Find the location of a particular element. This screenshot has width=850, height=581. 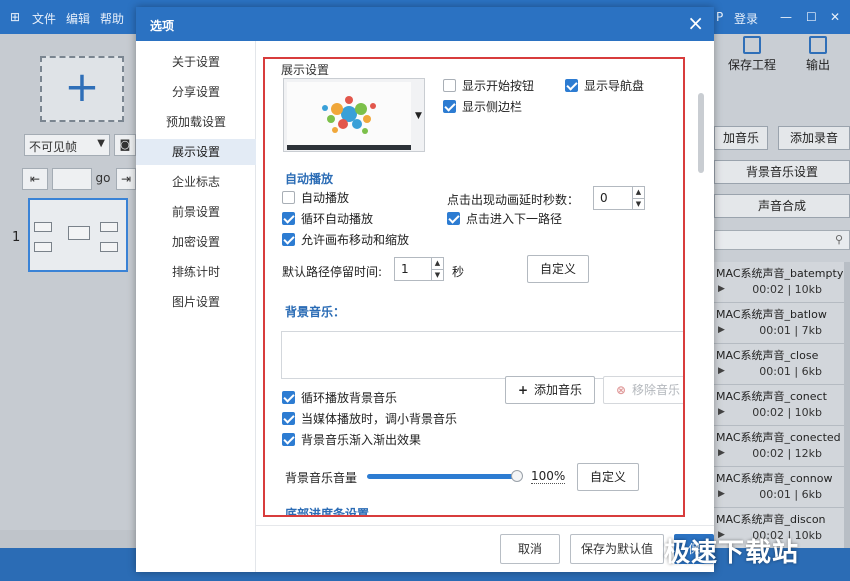

menu-help: 帮助 is located at coordinates (112, 18).